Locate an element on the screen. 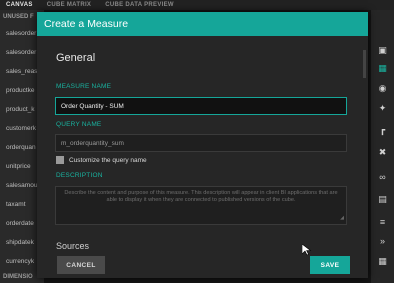 This screenshot has height=283, width=394. dialog-title: Create a Measure is located at coordinates (202, 24).